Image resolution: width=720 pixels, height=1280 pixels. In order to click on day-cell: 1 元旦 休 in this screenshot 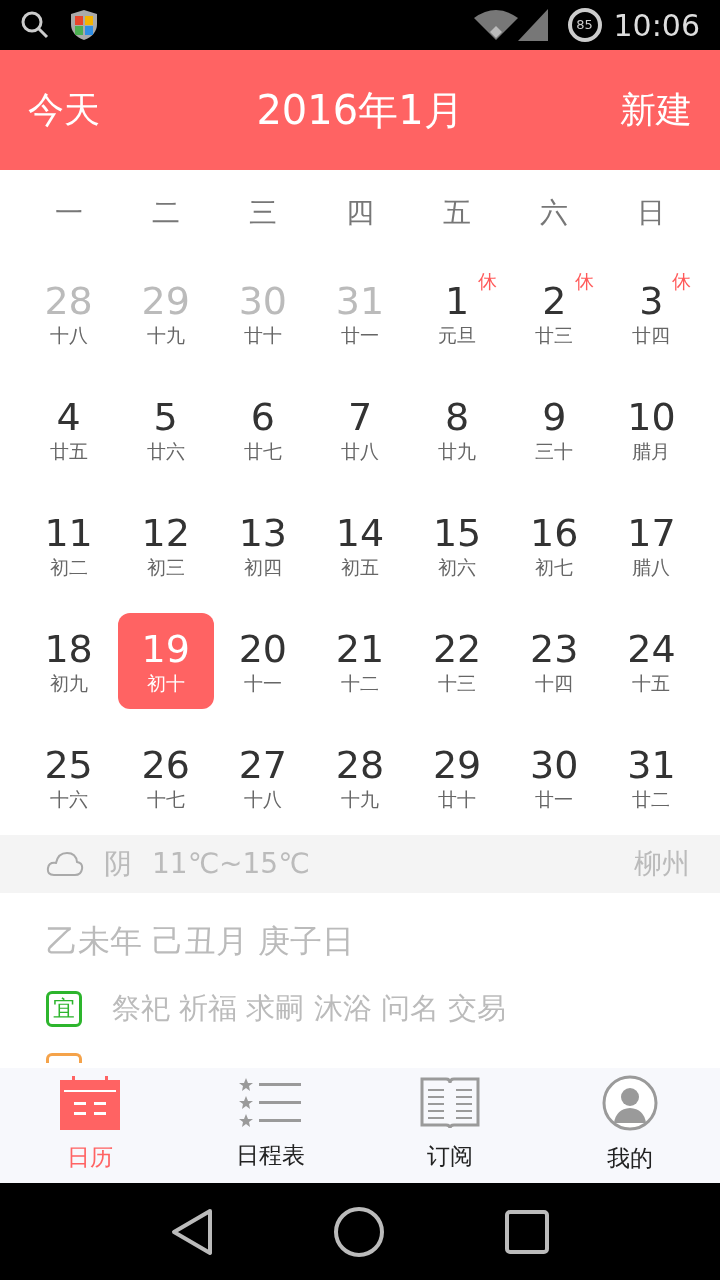, I will do `click(457, 313)`.